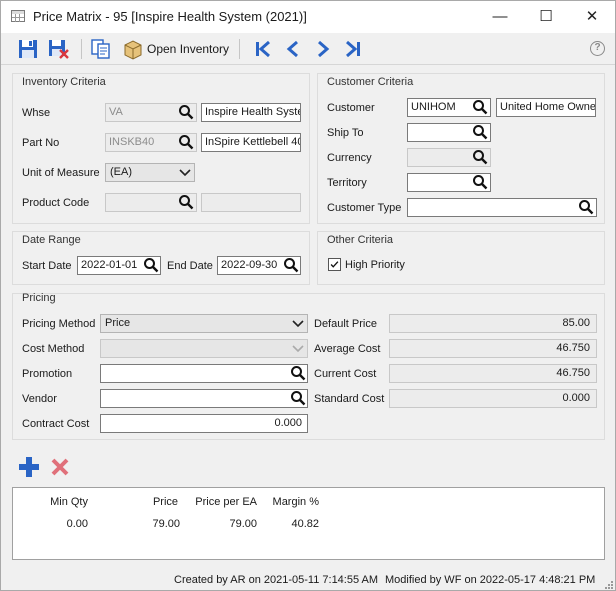  What do you see at coordinates (56, 203) in the screenshot?
I see `product-code-label: Product Code` at bounding box center [56, 203].